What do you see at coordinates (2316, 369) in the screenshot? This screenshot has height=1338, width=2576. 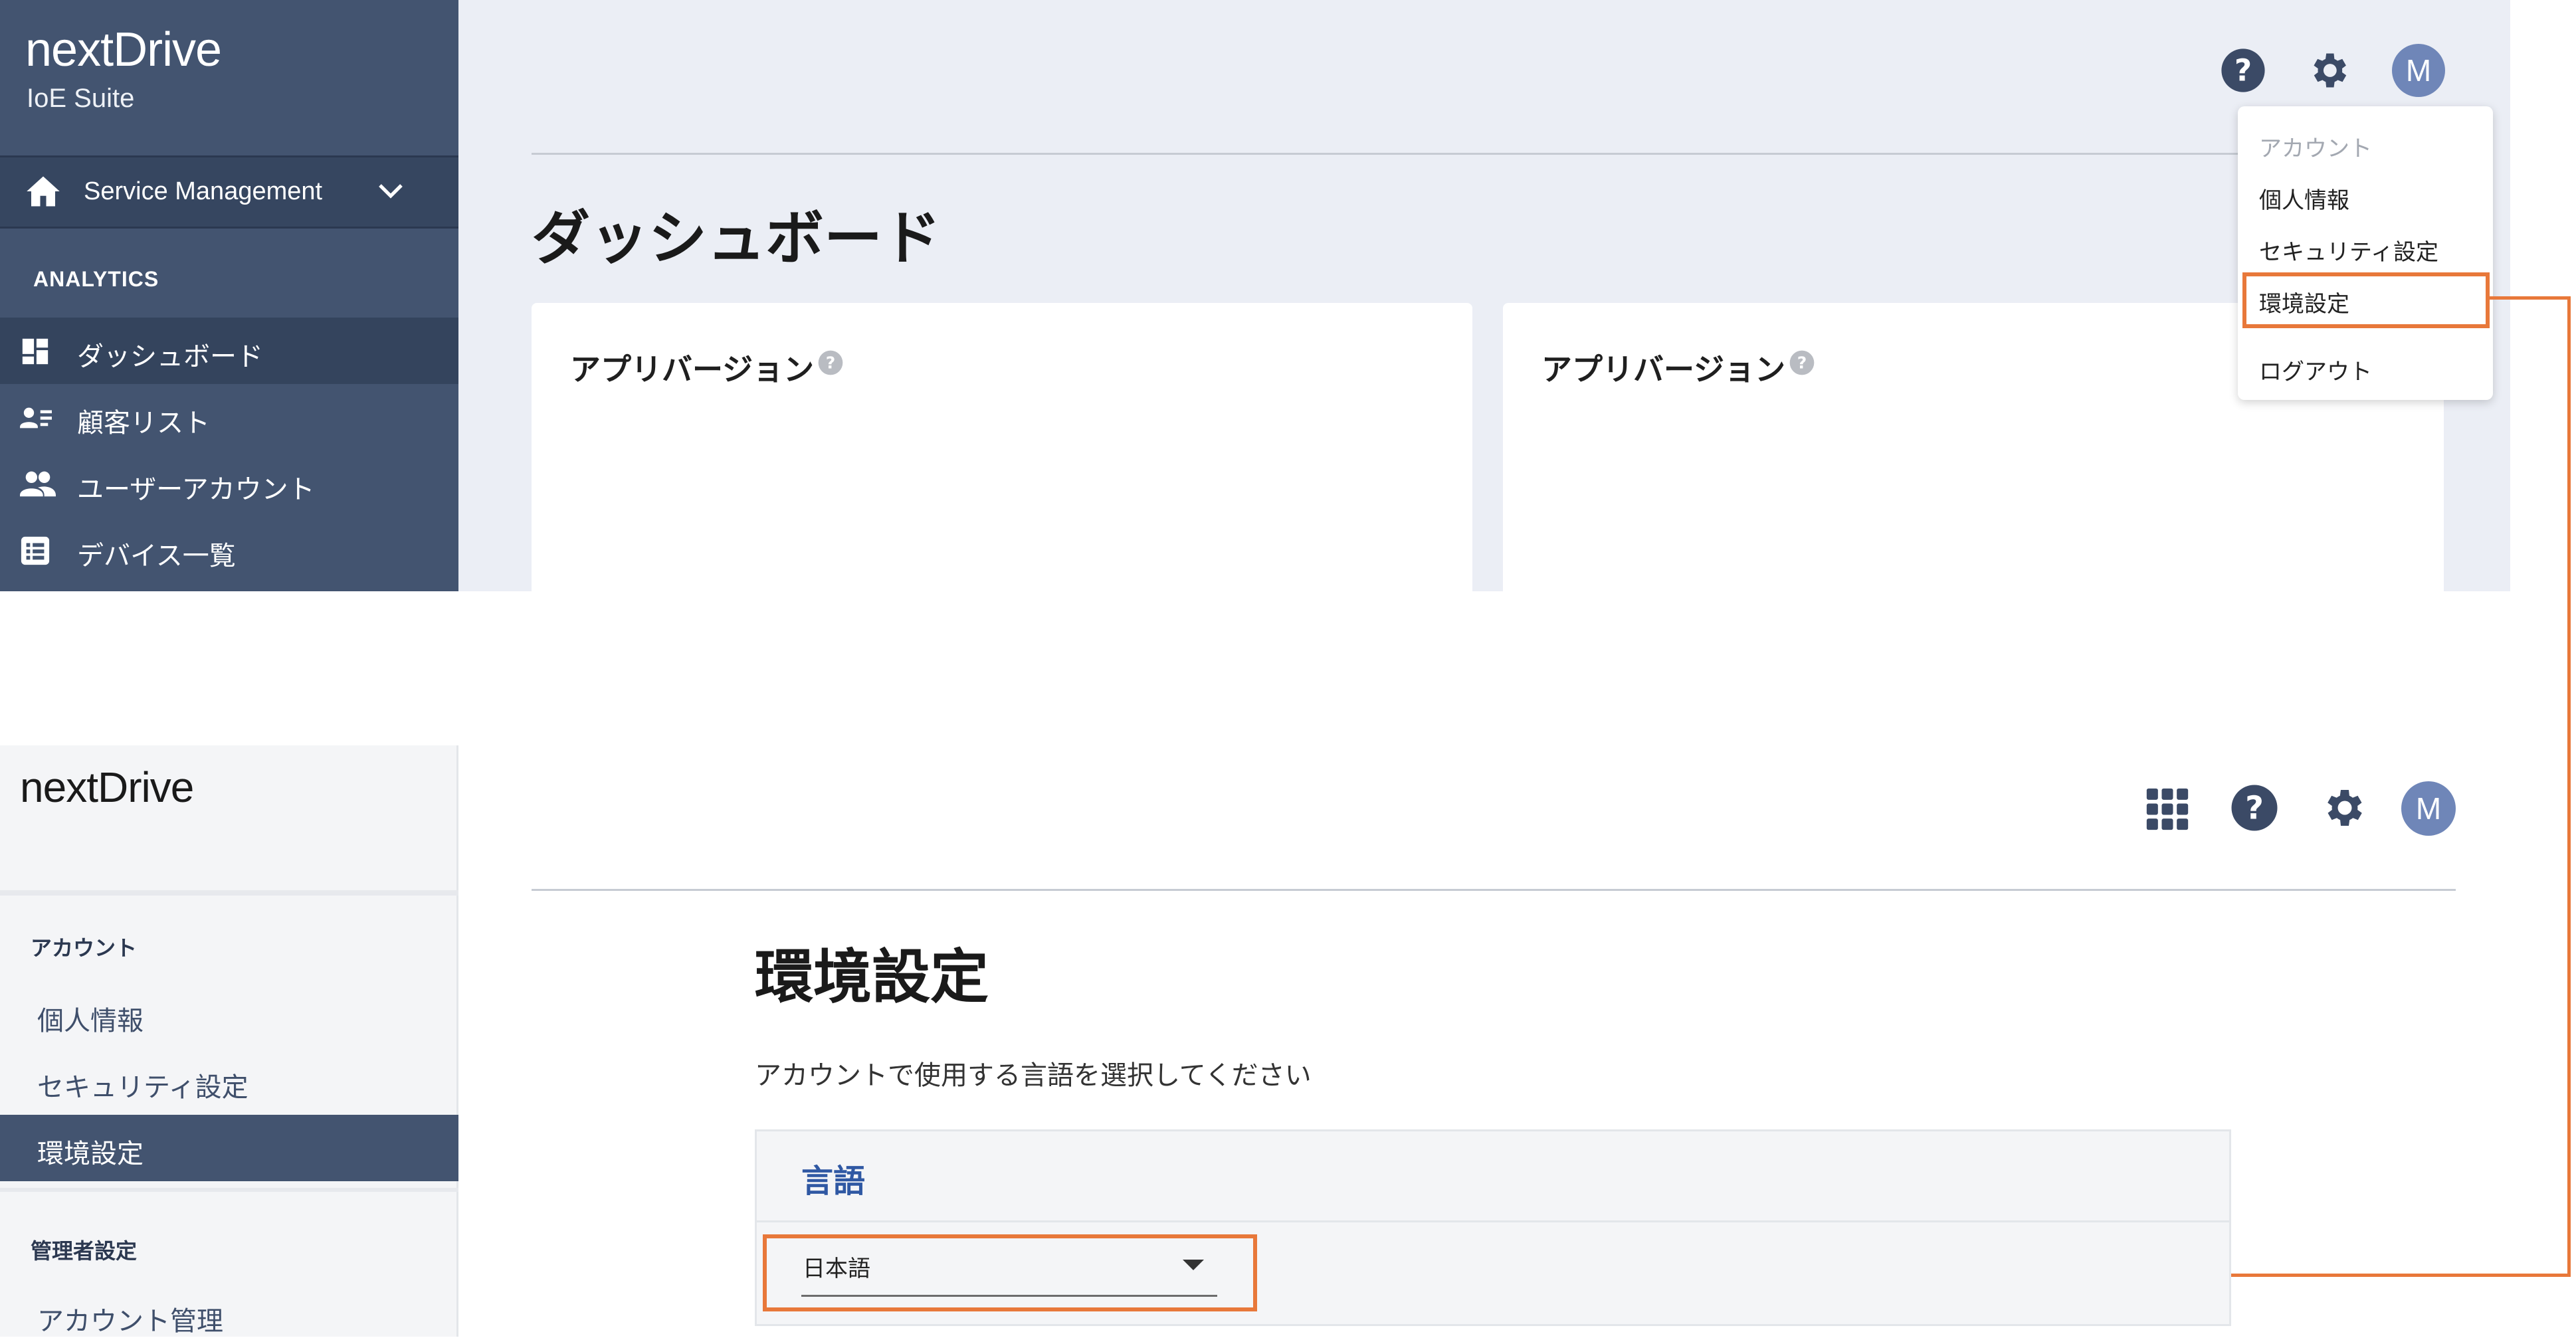 I see `menu-item-logout: ログアウト` at bounding box center [2316, 369].